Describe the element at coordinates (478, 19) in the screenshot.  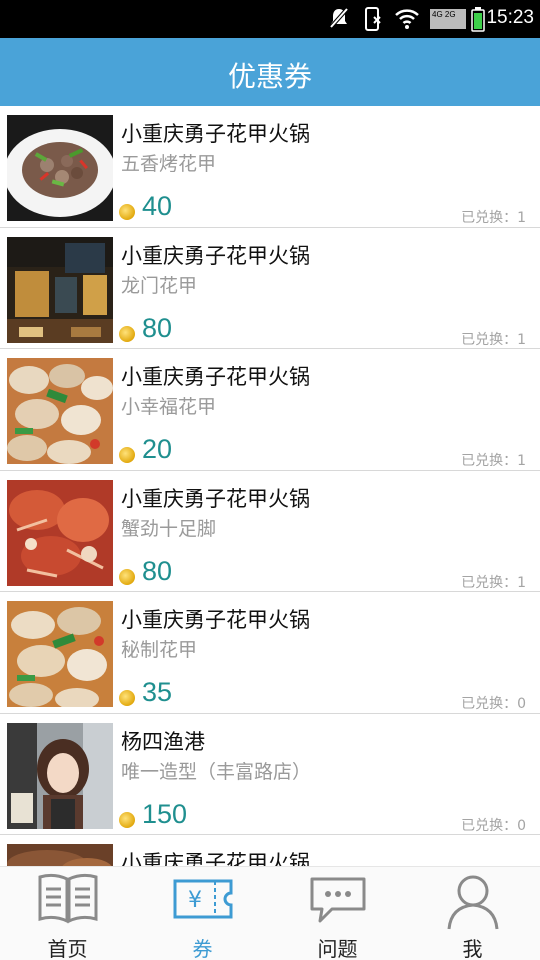
I see `battery-icon` at that location.